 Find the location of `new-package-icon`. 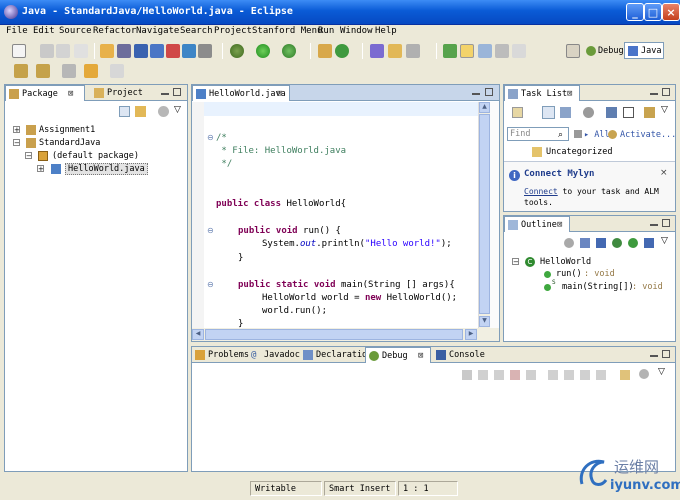

new-package-icon is located at coordinates (325, 51).